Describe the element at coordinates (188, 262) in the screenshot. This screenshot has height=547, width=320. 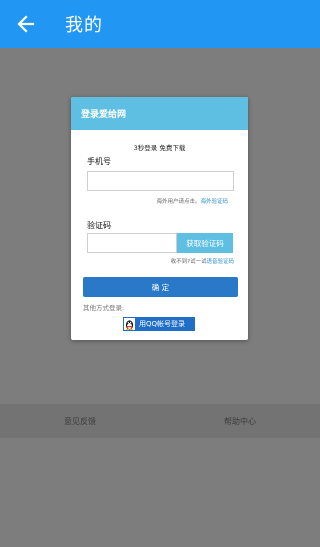
I see `voice-hint-text: 收不到?试一试` at that location.